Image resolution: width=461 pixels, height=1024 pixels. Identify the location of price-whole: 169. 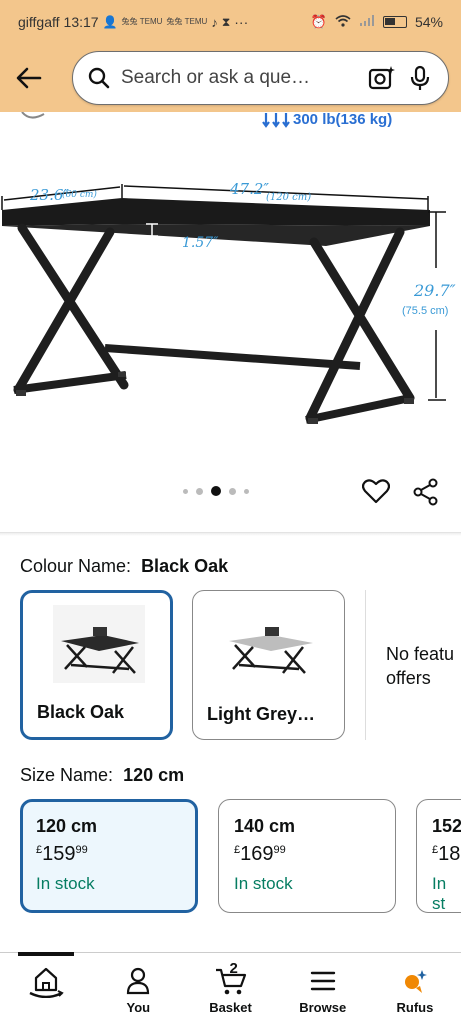
(257, 854).